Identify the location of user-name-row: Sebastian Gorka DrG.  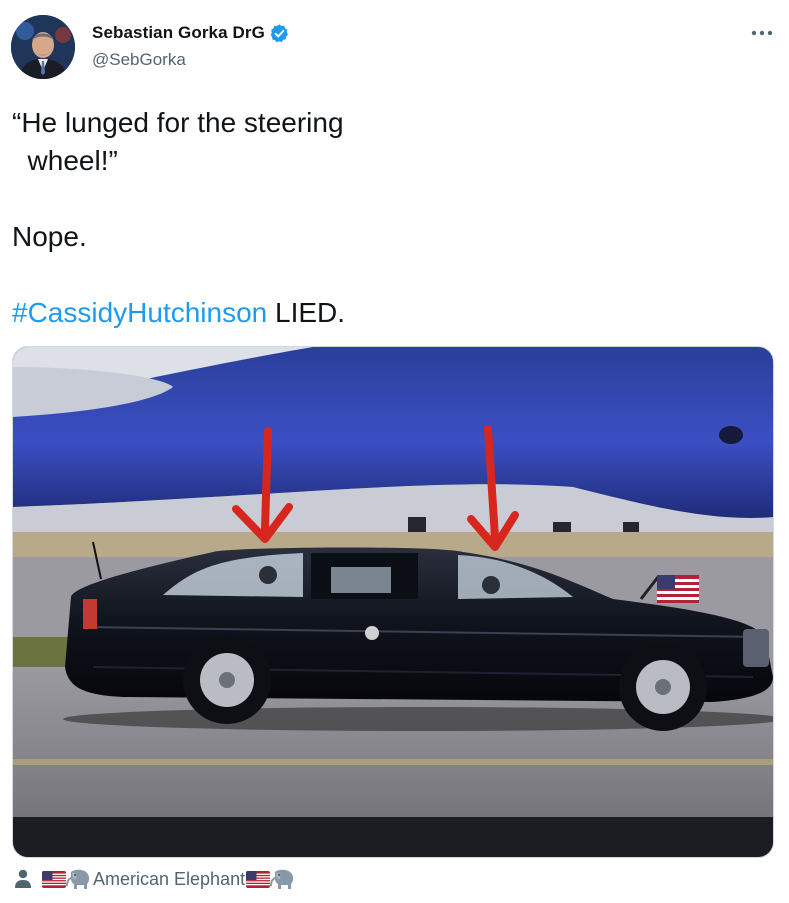
(191, 33).